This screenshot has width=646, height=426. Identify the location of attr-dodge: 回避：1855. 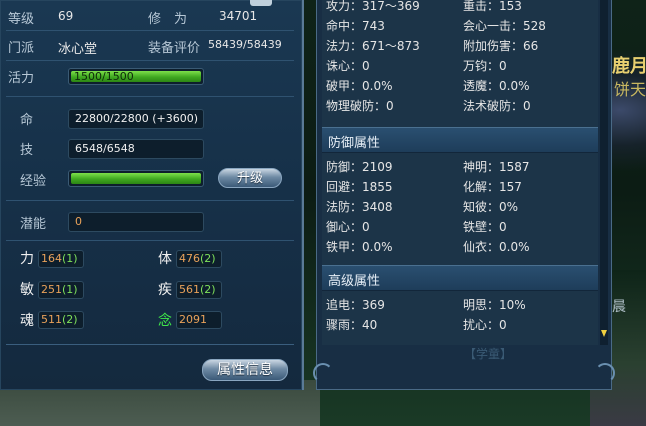
(359, 187).